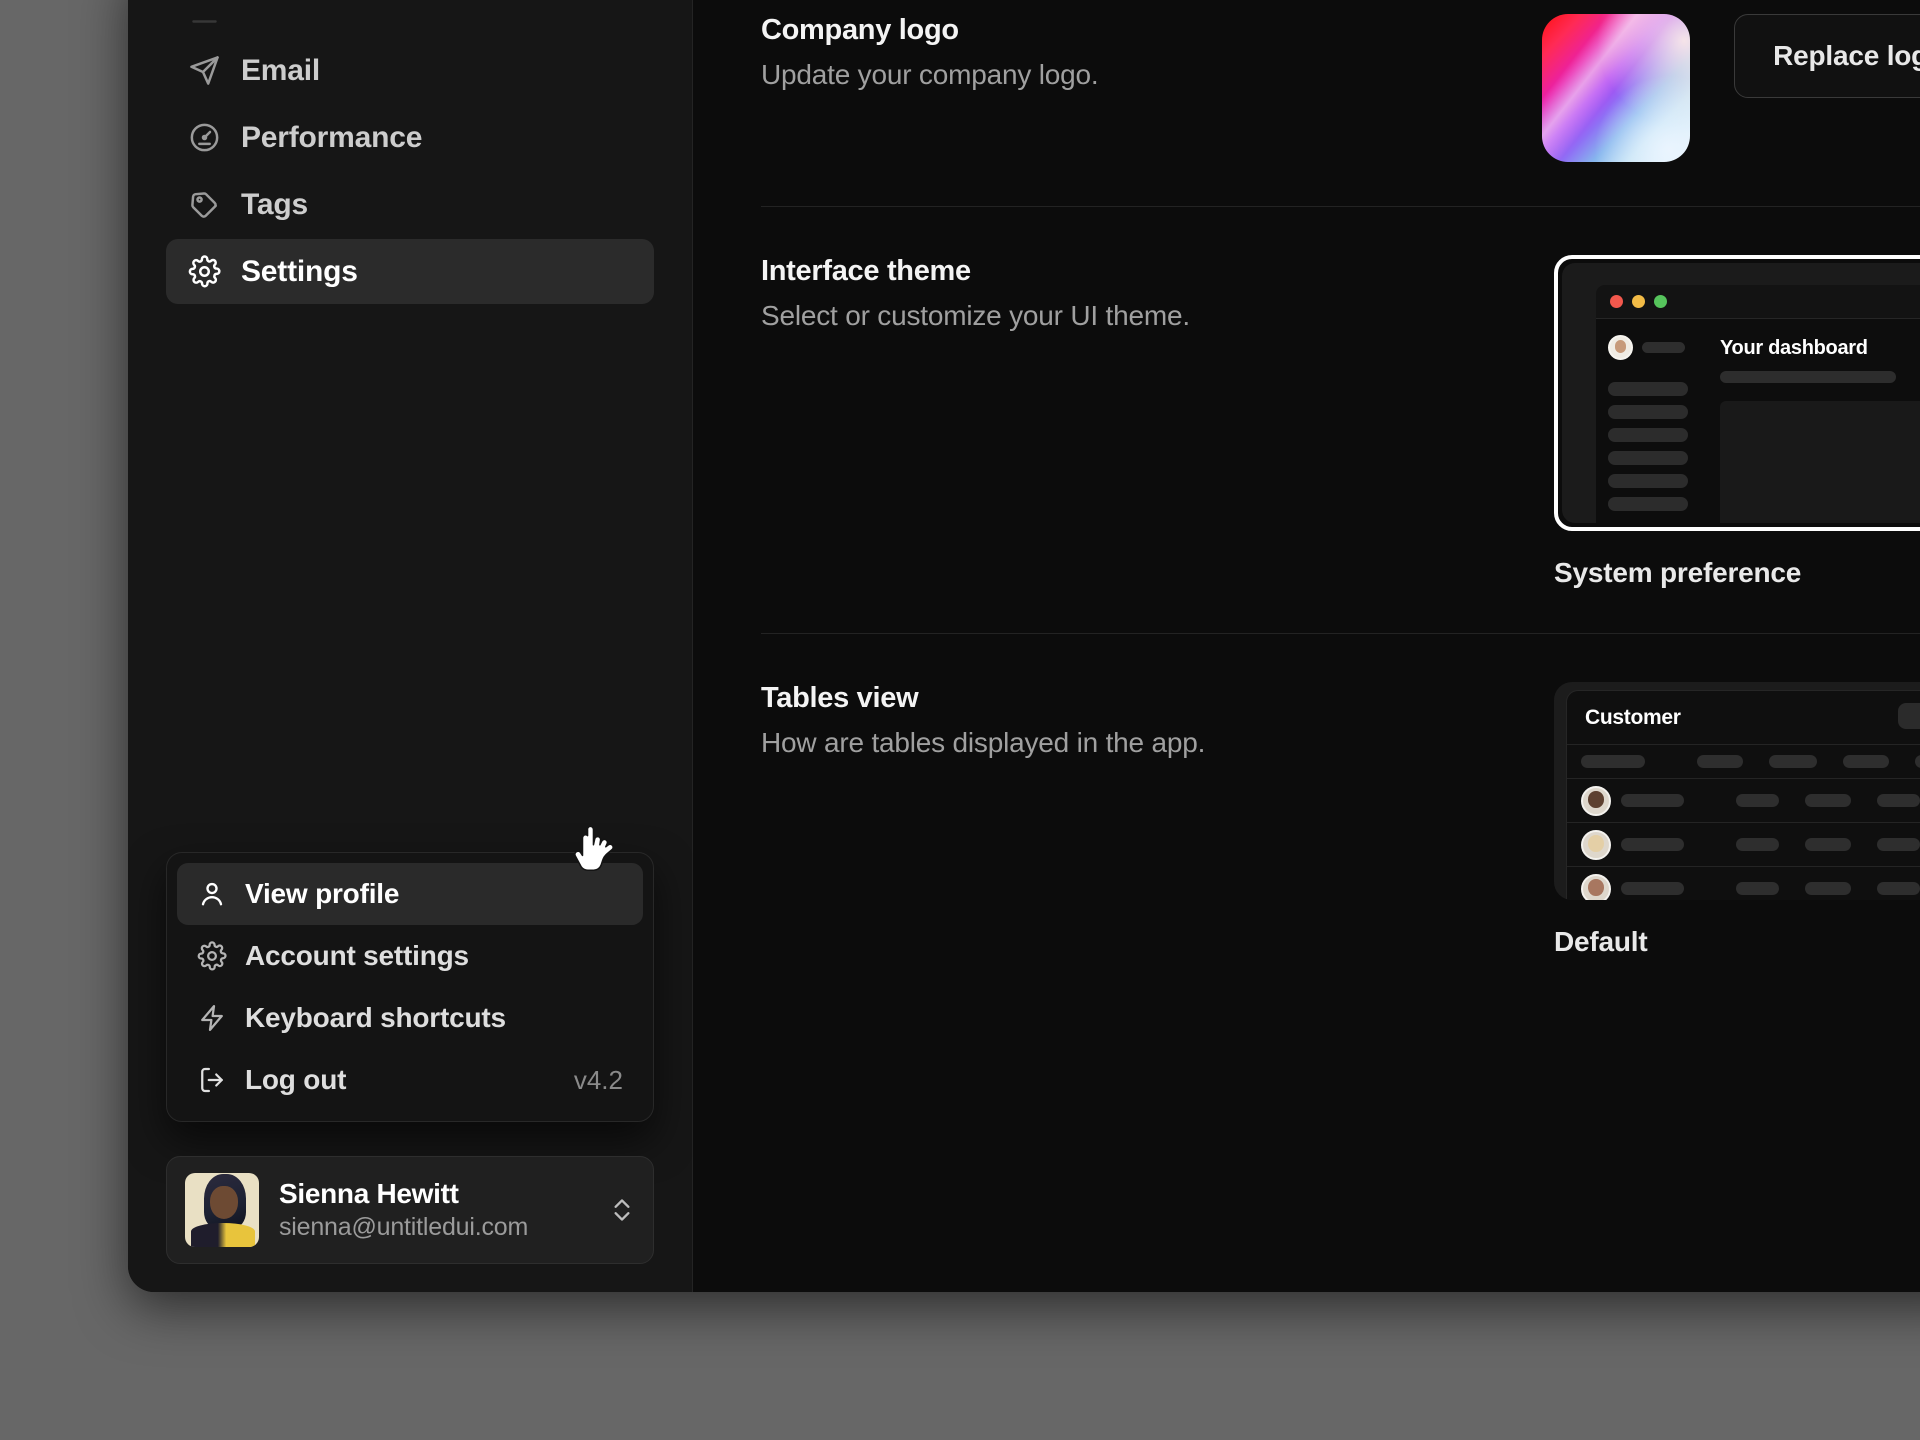  Describe the element at coordinates (1827, 56) in the screenshot. I see `replace-logo-button: Replace logo` at that location.